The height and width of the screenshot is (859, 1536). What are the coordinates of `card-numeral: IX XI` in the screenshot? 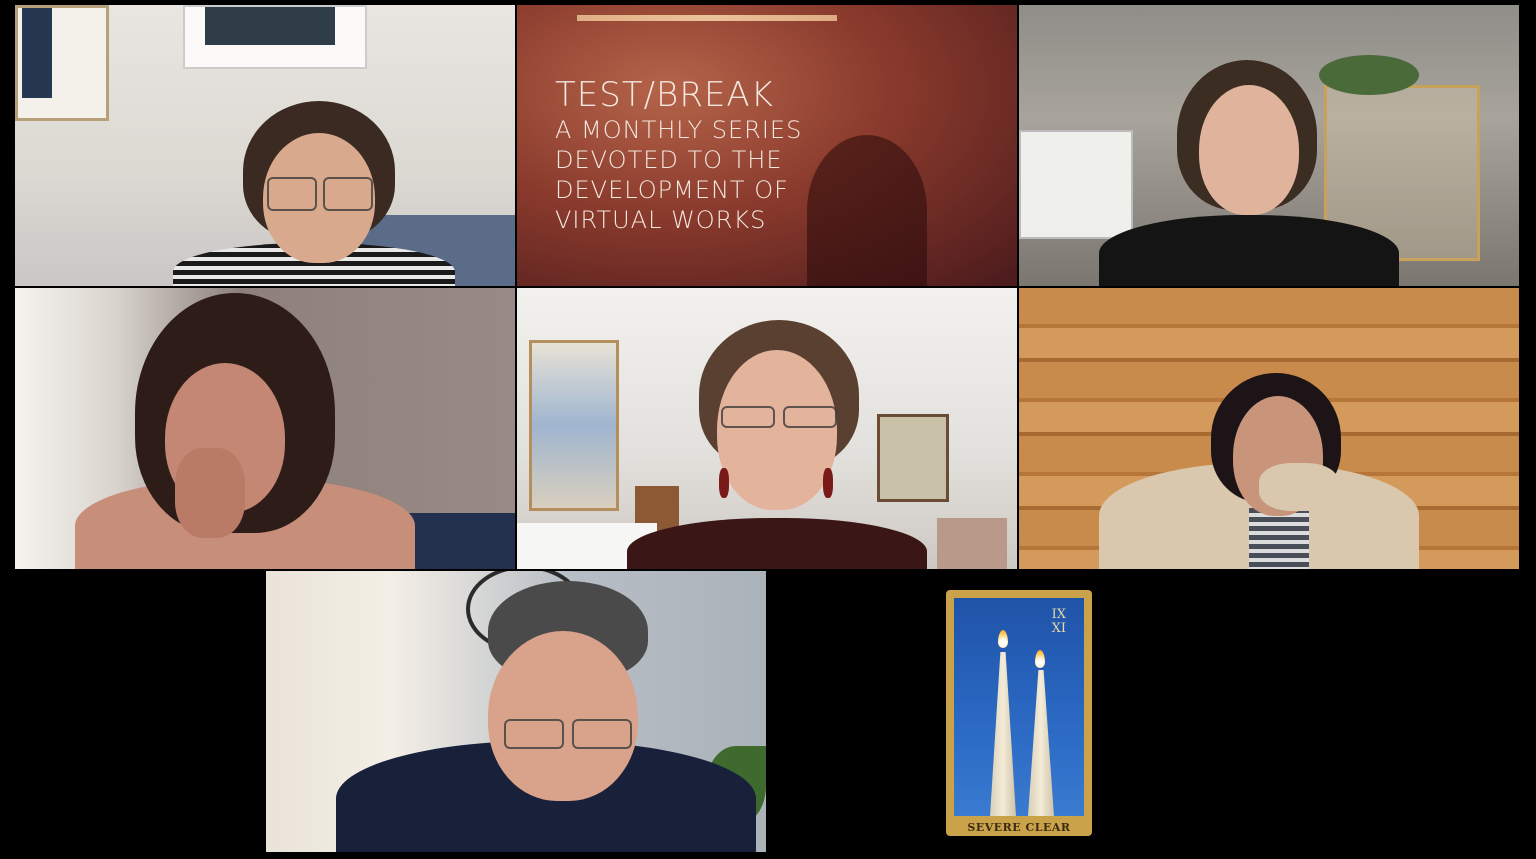 It's located at (1059, 622).